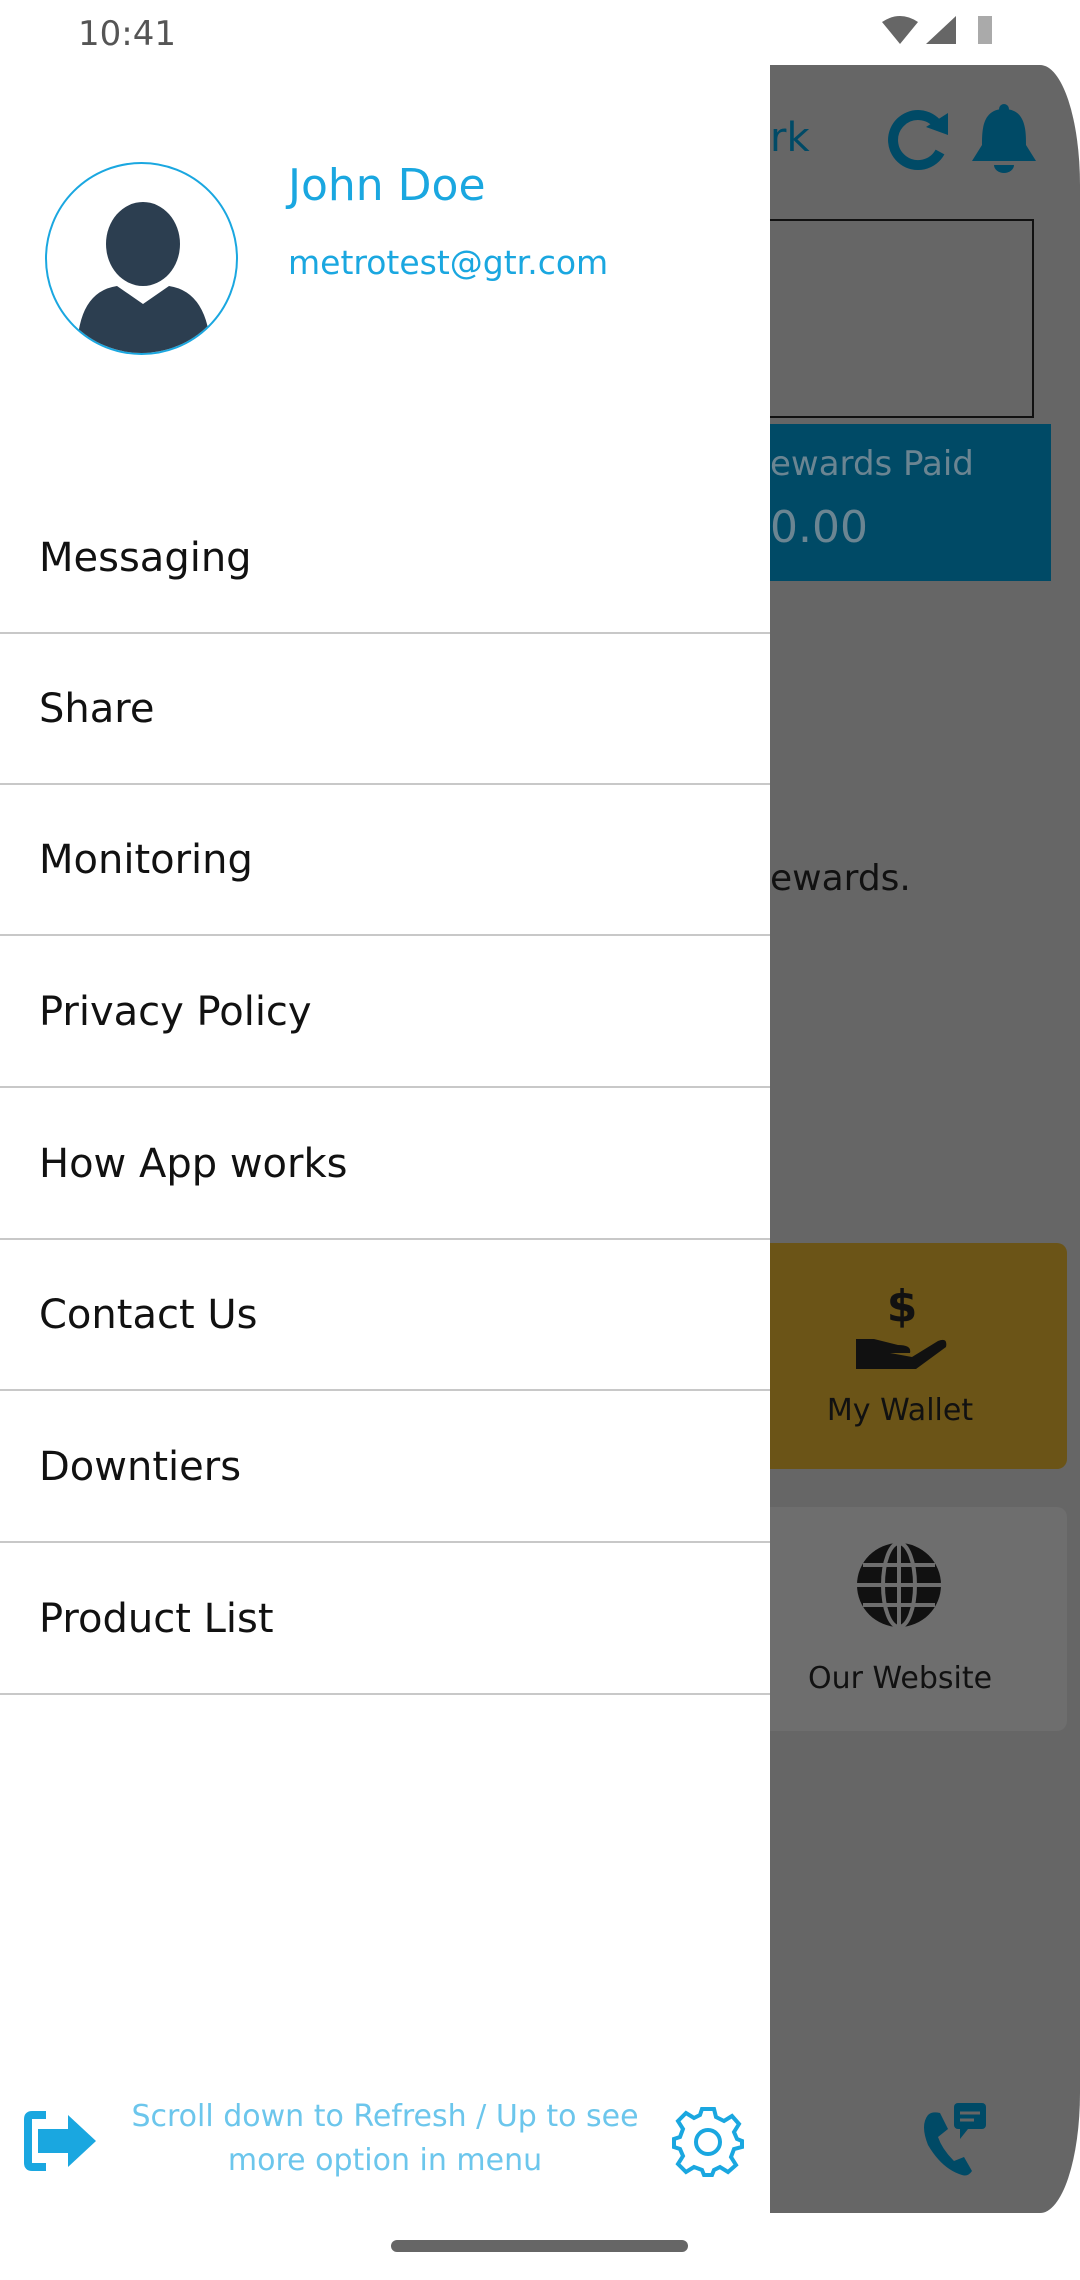  What do you see at coordinates (61, 2141) in the screenshot?
I see `logout-icon` at bounding box center [61, 2141].